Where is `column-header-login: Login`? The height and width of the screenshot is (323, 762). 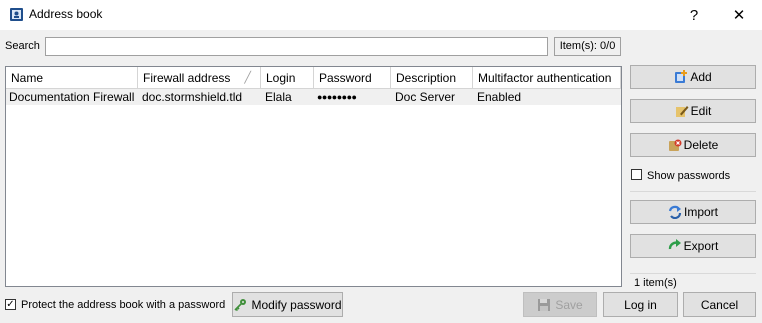
column-header-login: Login is located at coordinates (287, 78).